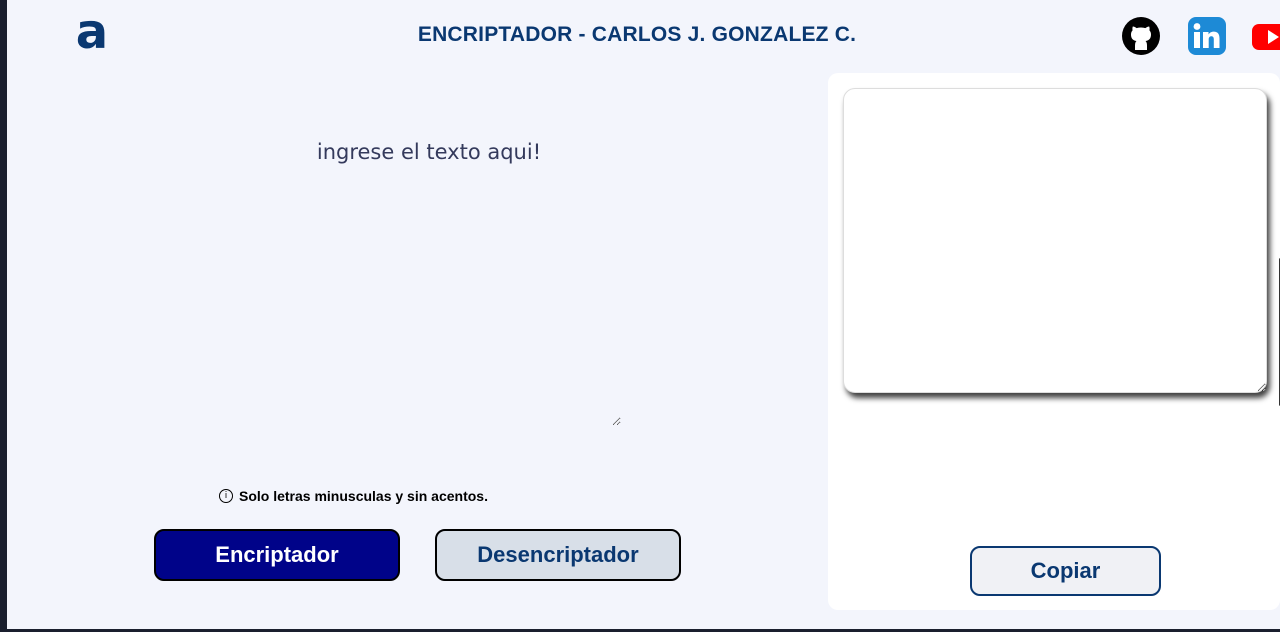 The image size is (1280, 632). I want to click on copy-button: Copiar, so click(1065, 571).